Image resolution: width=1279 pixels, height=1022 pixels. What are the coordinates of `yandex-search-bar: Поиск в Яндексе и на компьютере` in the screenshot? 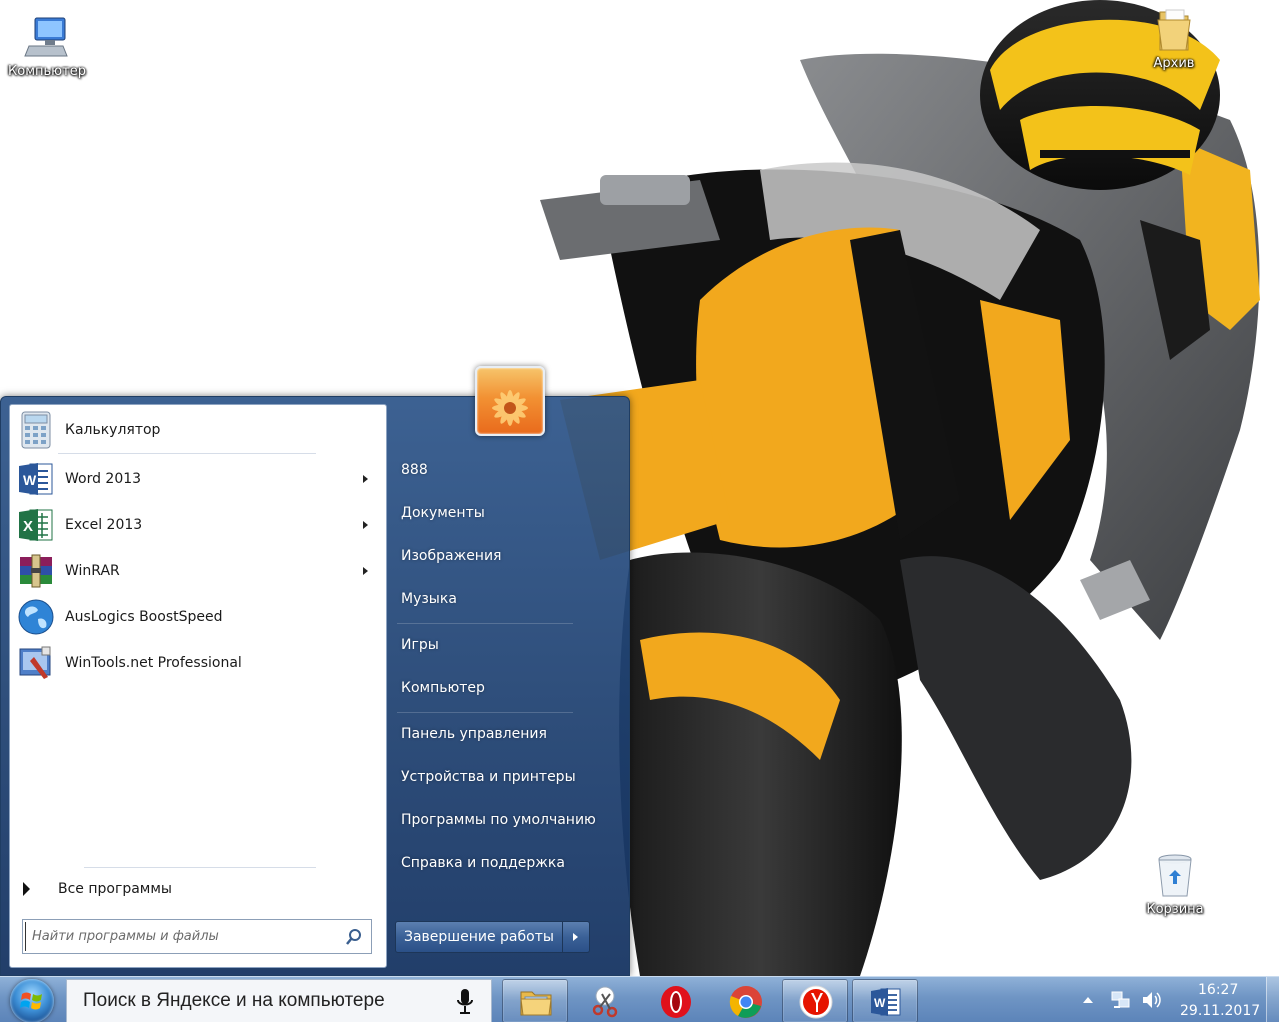 It's located at (279, 1000).